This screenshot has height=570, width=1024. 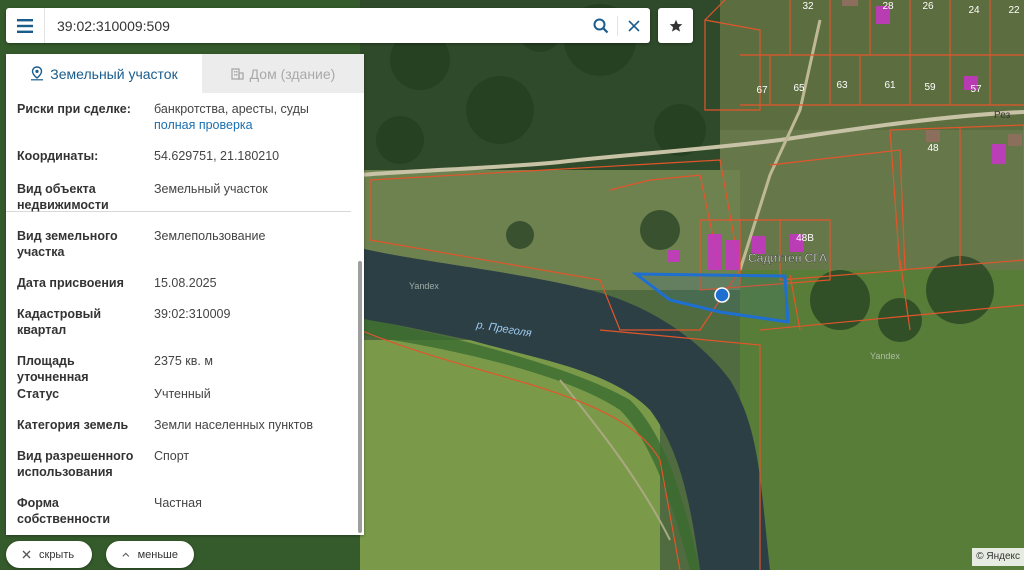 I want to click on field-label: Риски при сделке:, so click(x=74, y=109).